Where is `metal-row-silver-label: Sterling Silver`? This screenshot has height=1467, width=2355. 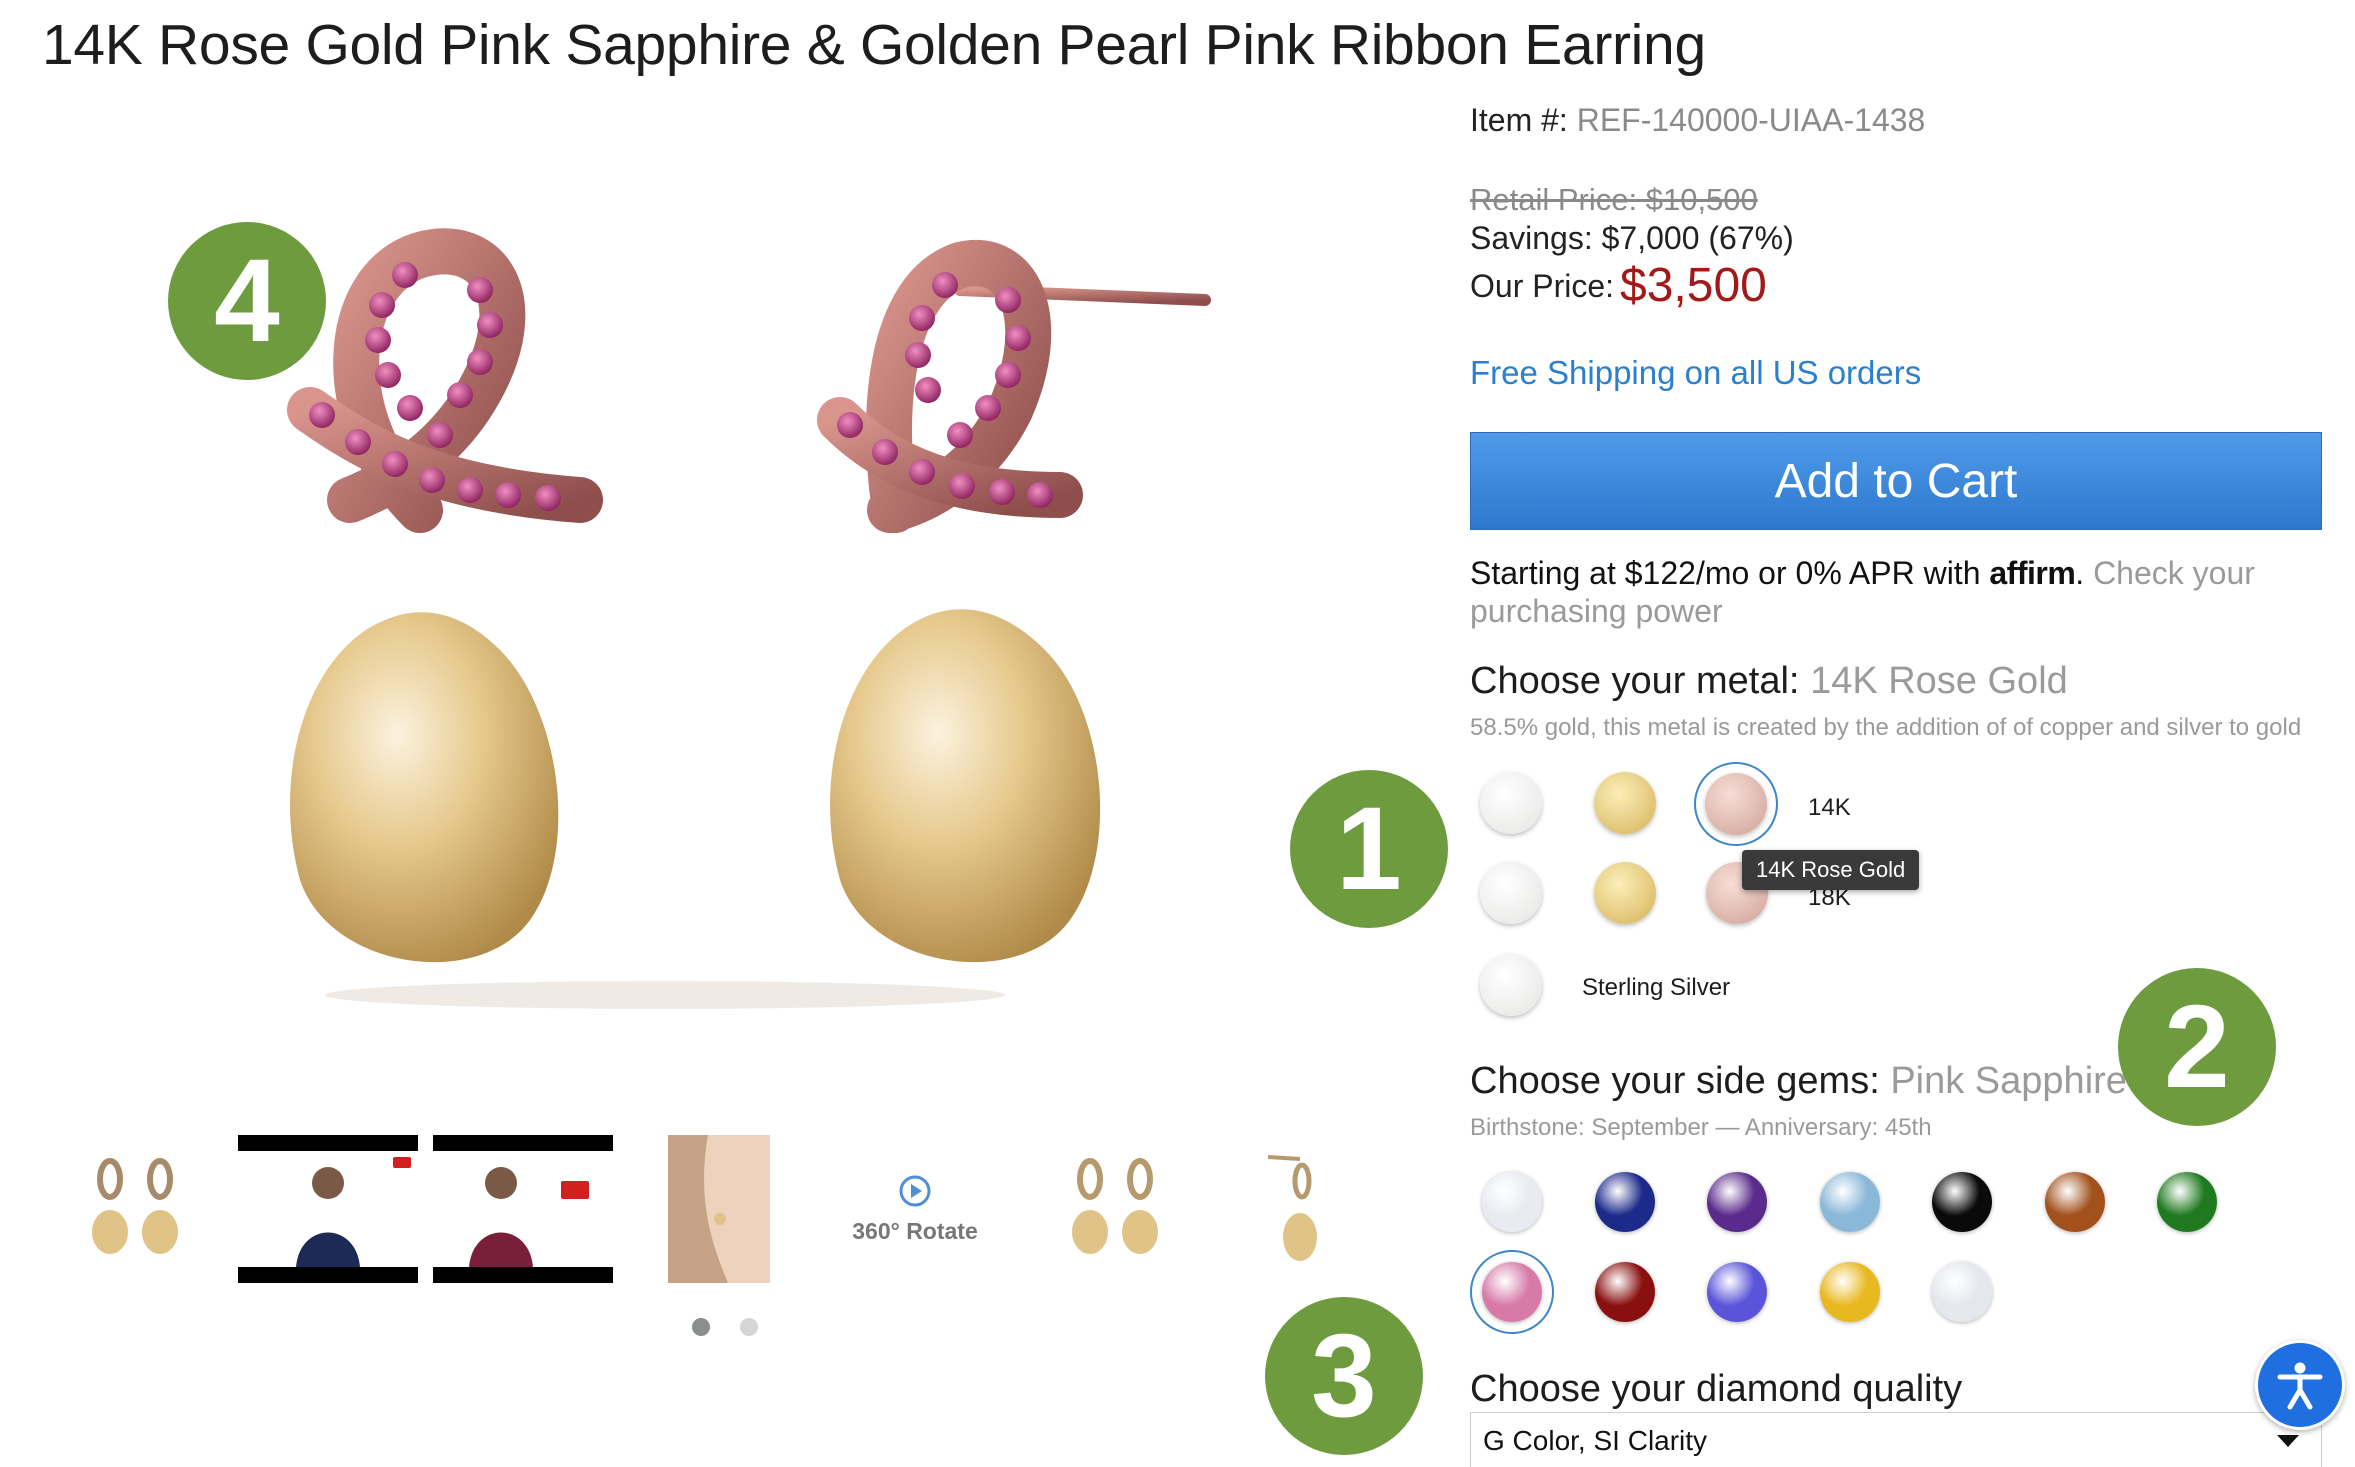 metal-row-silver-label: Sterling Silver is located at coordinates (1656, 987).